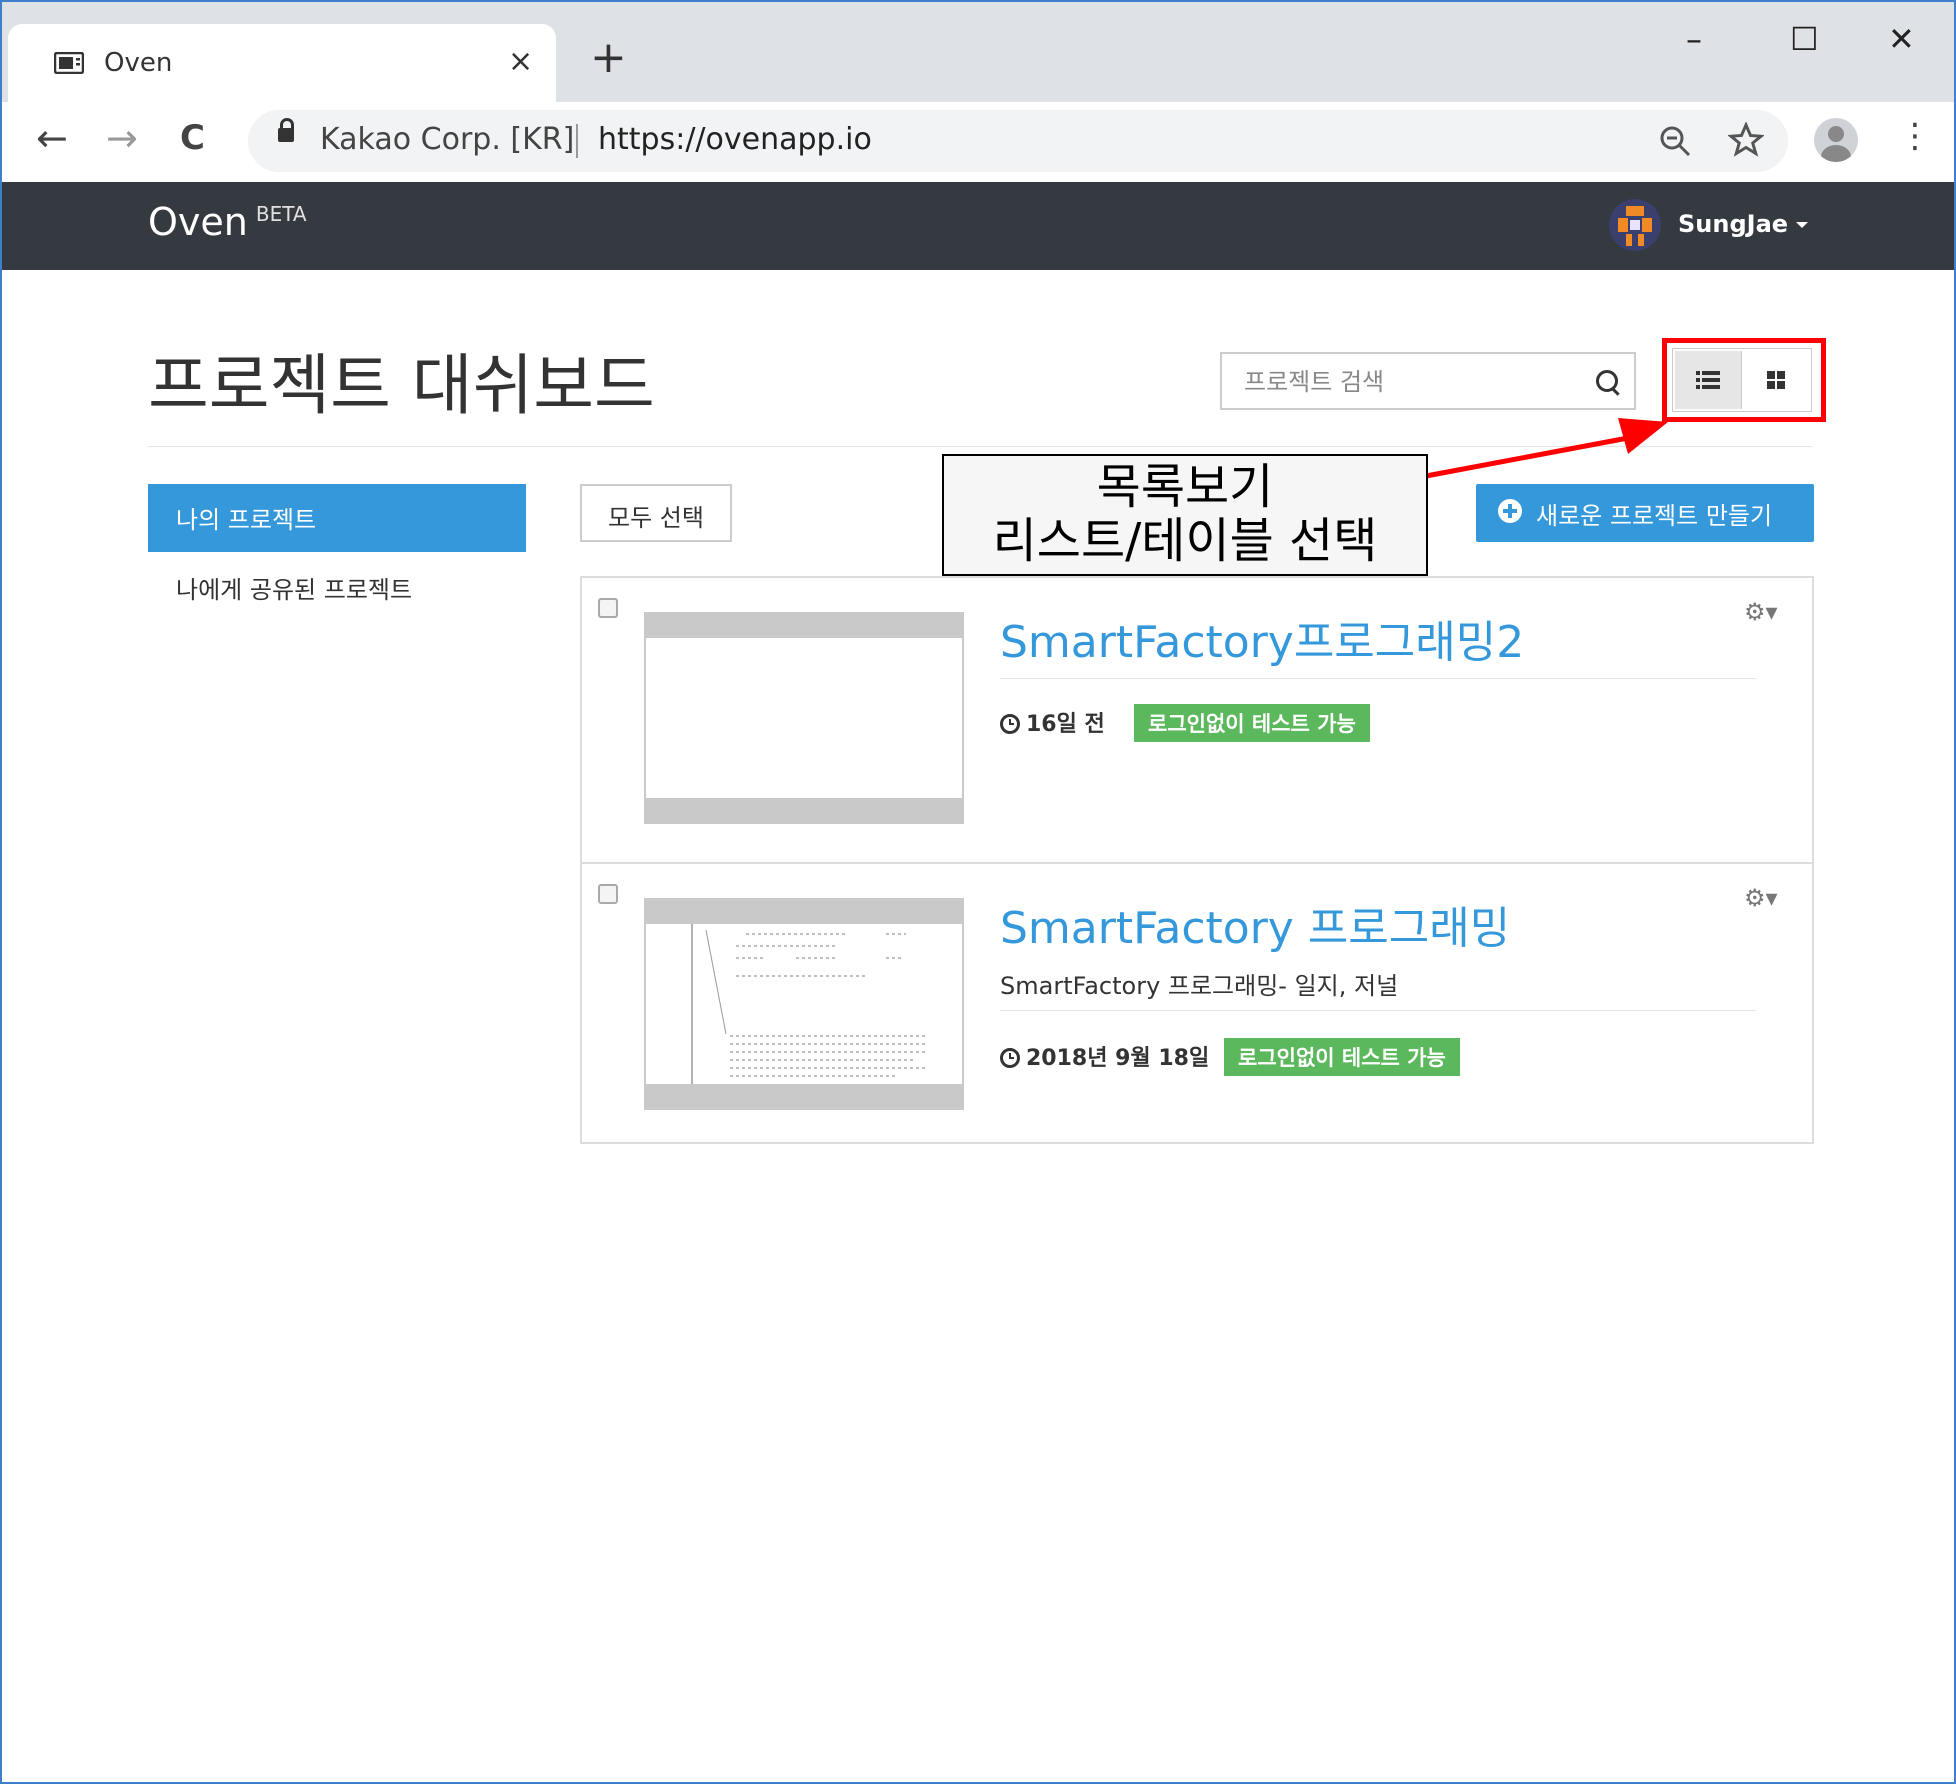 This screenshot has width=1956, height=1784. I want to click on brand-name: Oven, so click(198, 222).